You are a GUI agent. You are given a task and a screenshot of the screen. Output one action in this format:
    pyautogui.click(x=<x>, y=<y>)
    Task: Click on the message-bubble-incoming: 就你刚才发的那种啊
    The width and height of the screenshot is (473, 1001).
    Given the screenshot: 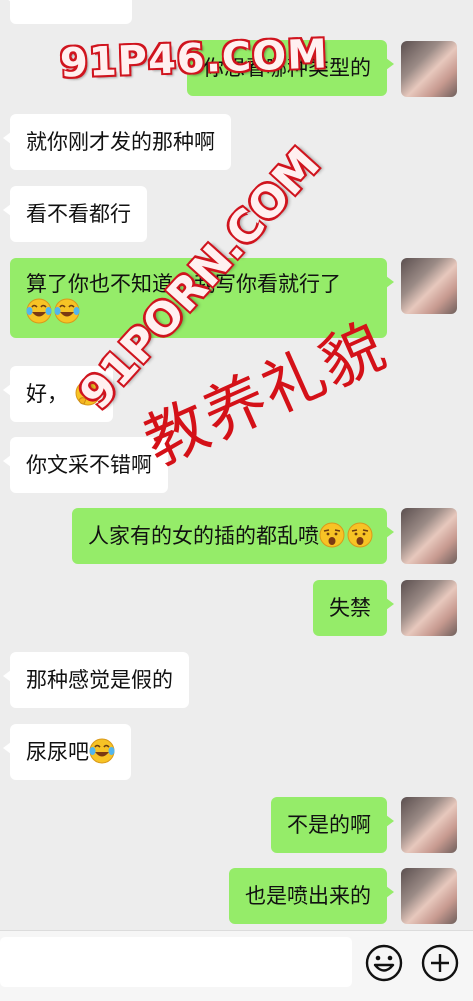 What is the action you would take?
    pyautogui.click(x=117, y=142)
    